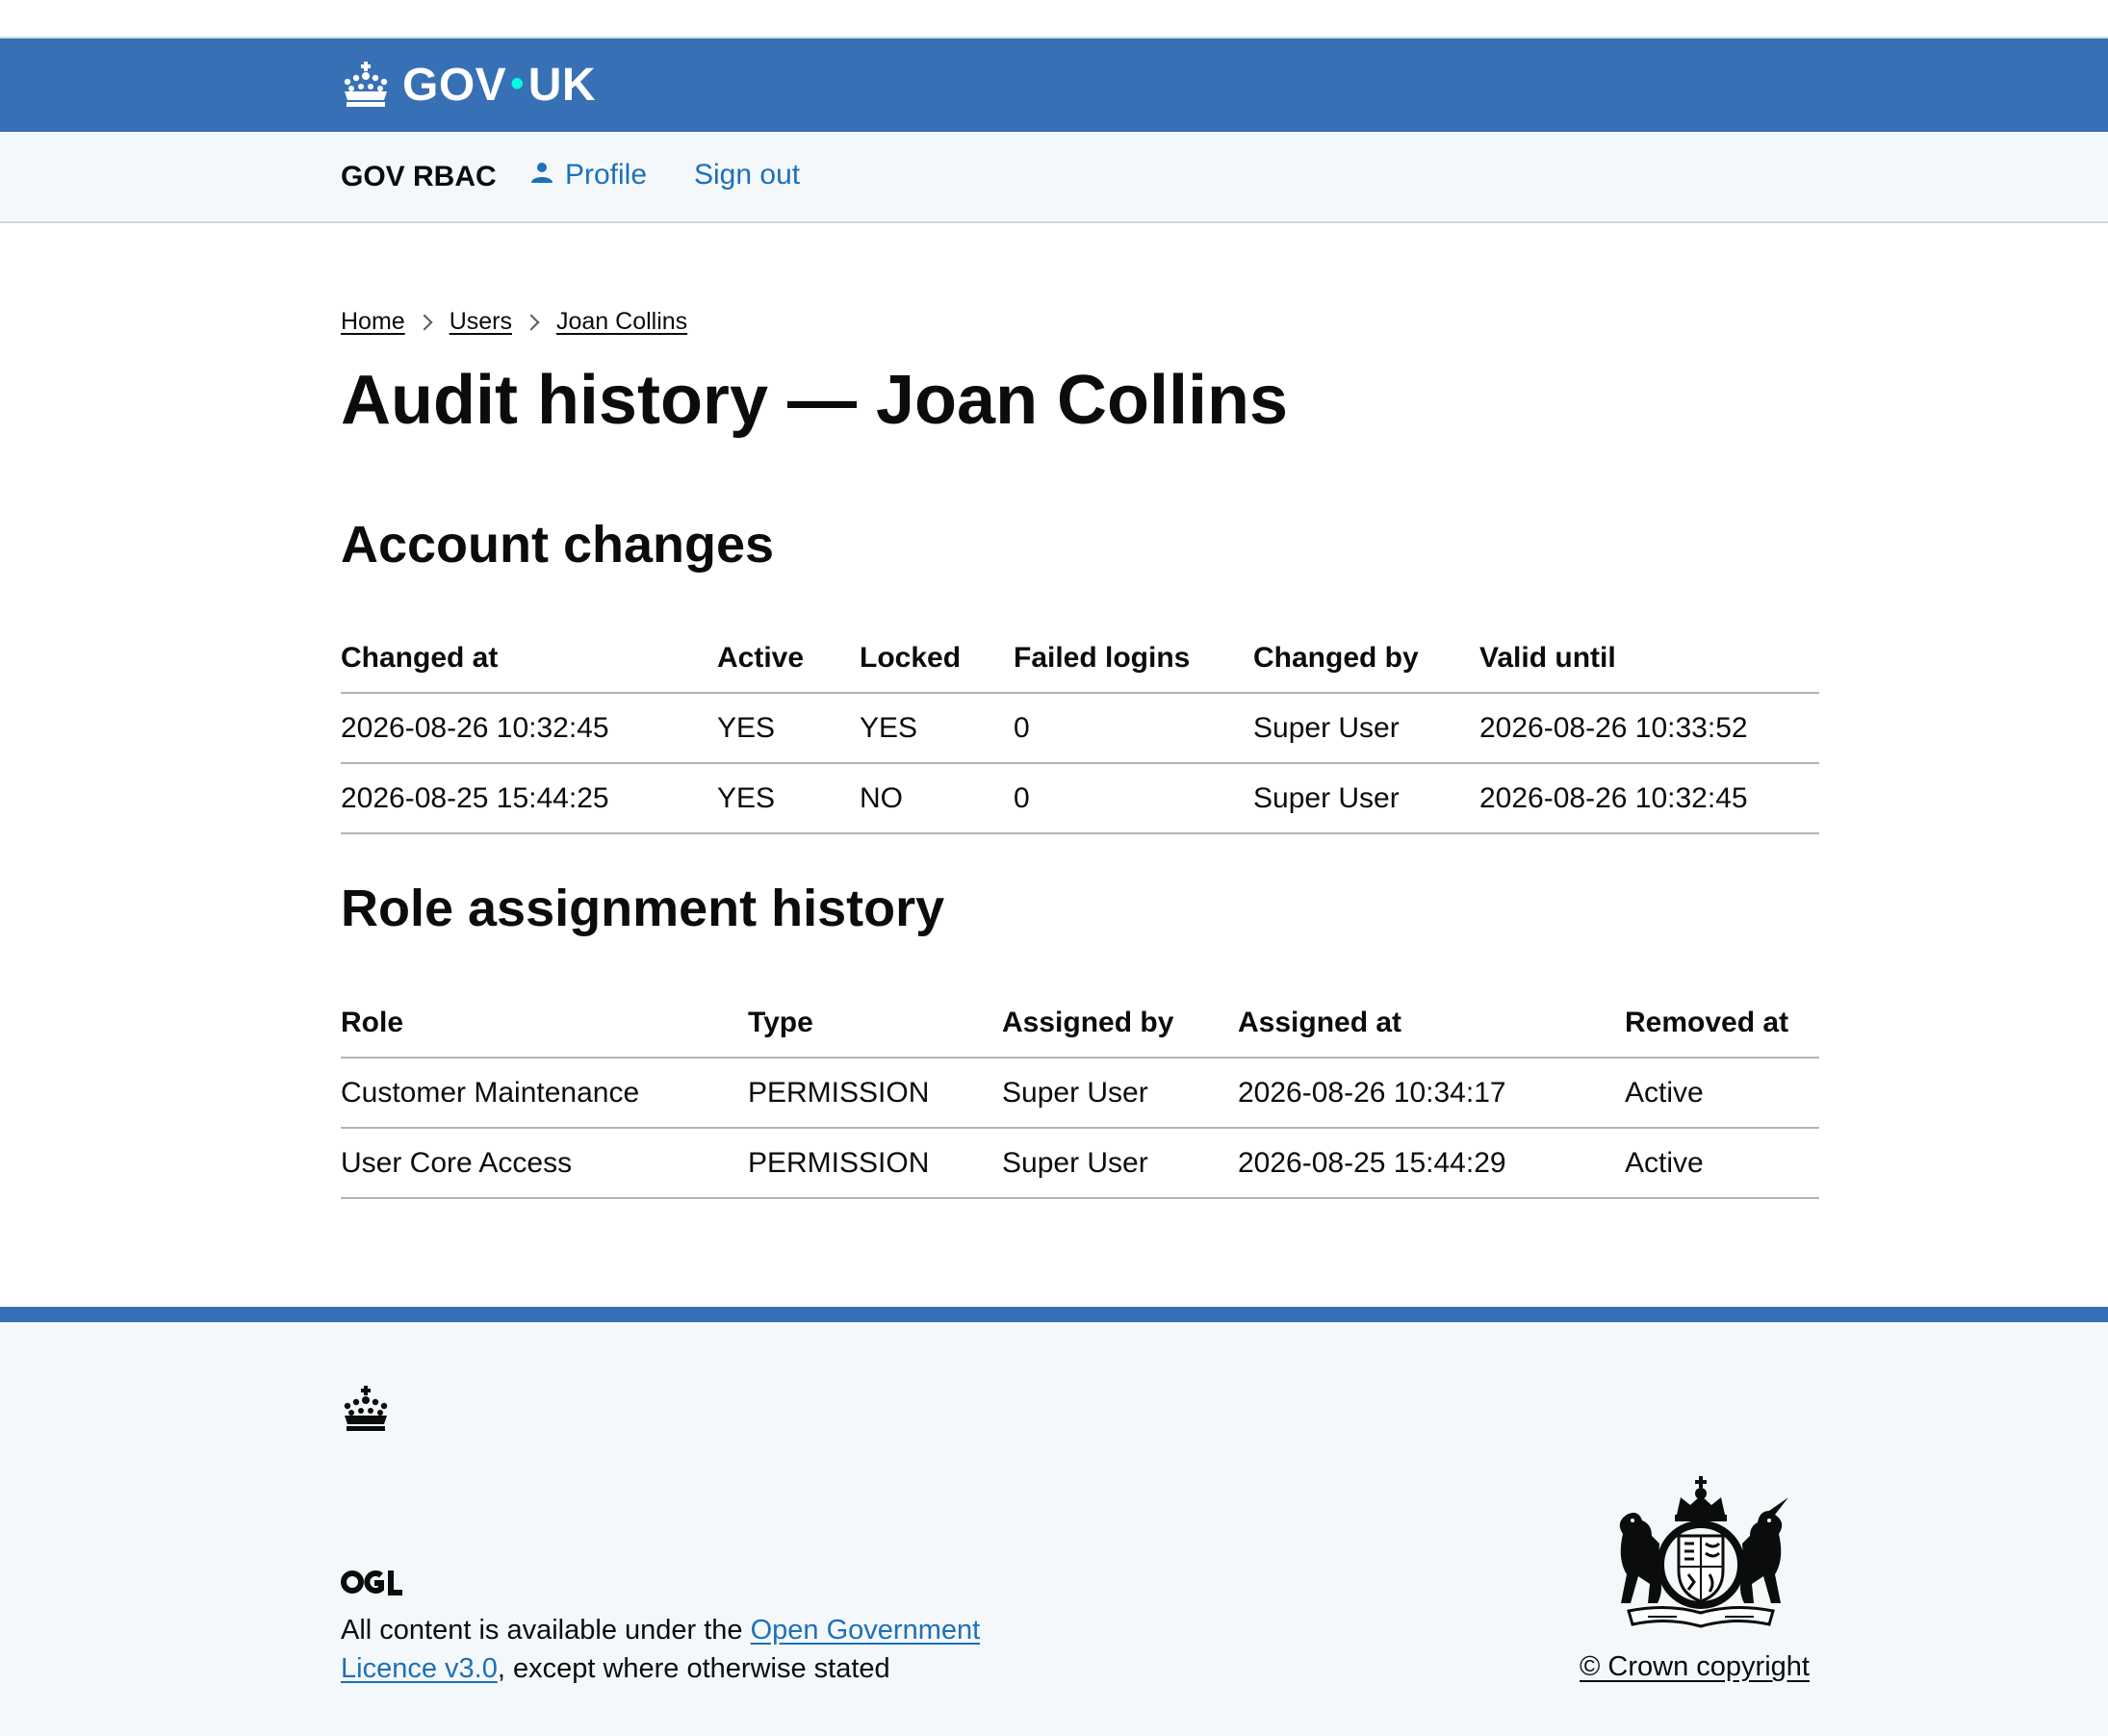 The height and width of the screenshot is (1736, 2108). I want to click on column-header: Removed at, so click(1722, 1023).